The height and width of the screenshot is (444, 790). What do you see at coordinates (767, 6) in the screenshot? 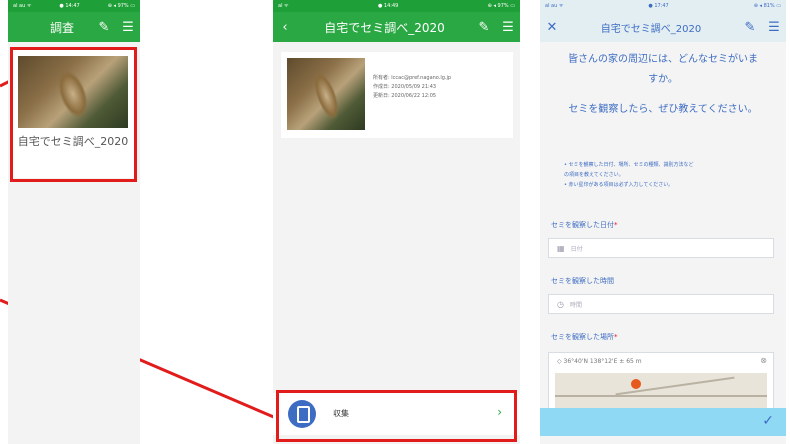
I see `battery-text: ⊕ ◂ 81% ▭` at bounding box center [767, 6].